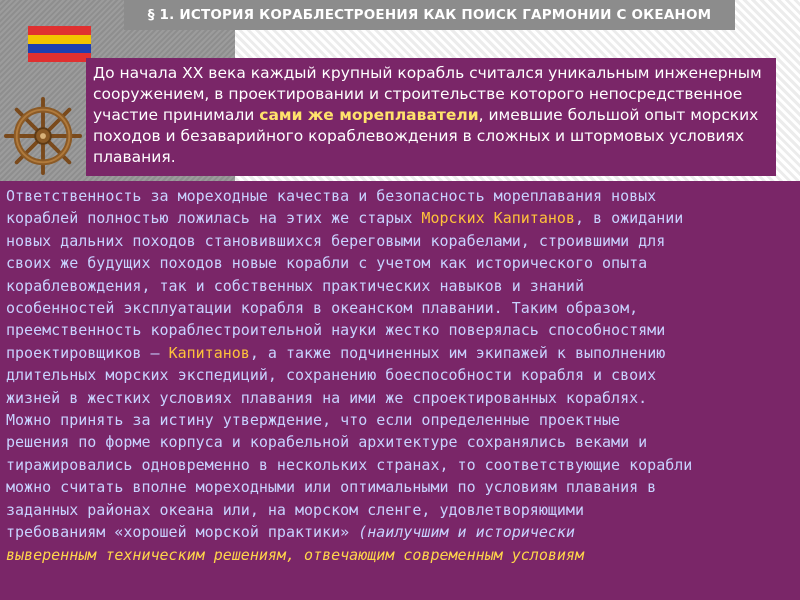 The width and height of the screenshot is (800, 600). What do you see at coordinates (209, 352) in the screenshot?
I see `line-highlight: Капитанов` at bounding box center [209, 352].